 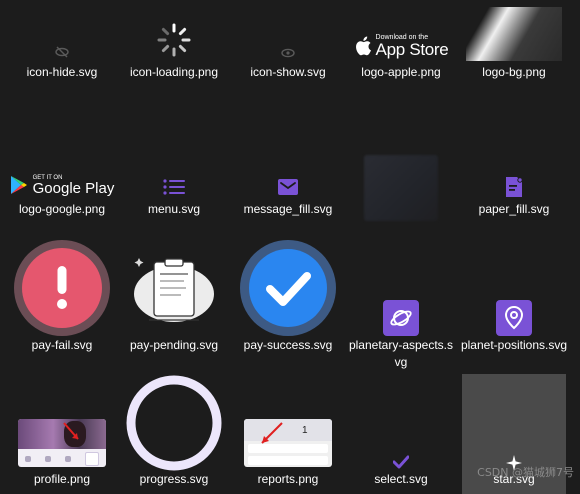 I want to click on blurred-image, so click(x=401, y=188).